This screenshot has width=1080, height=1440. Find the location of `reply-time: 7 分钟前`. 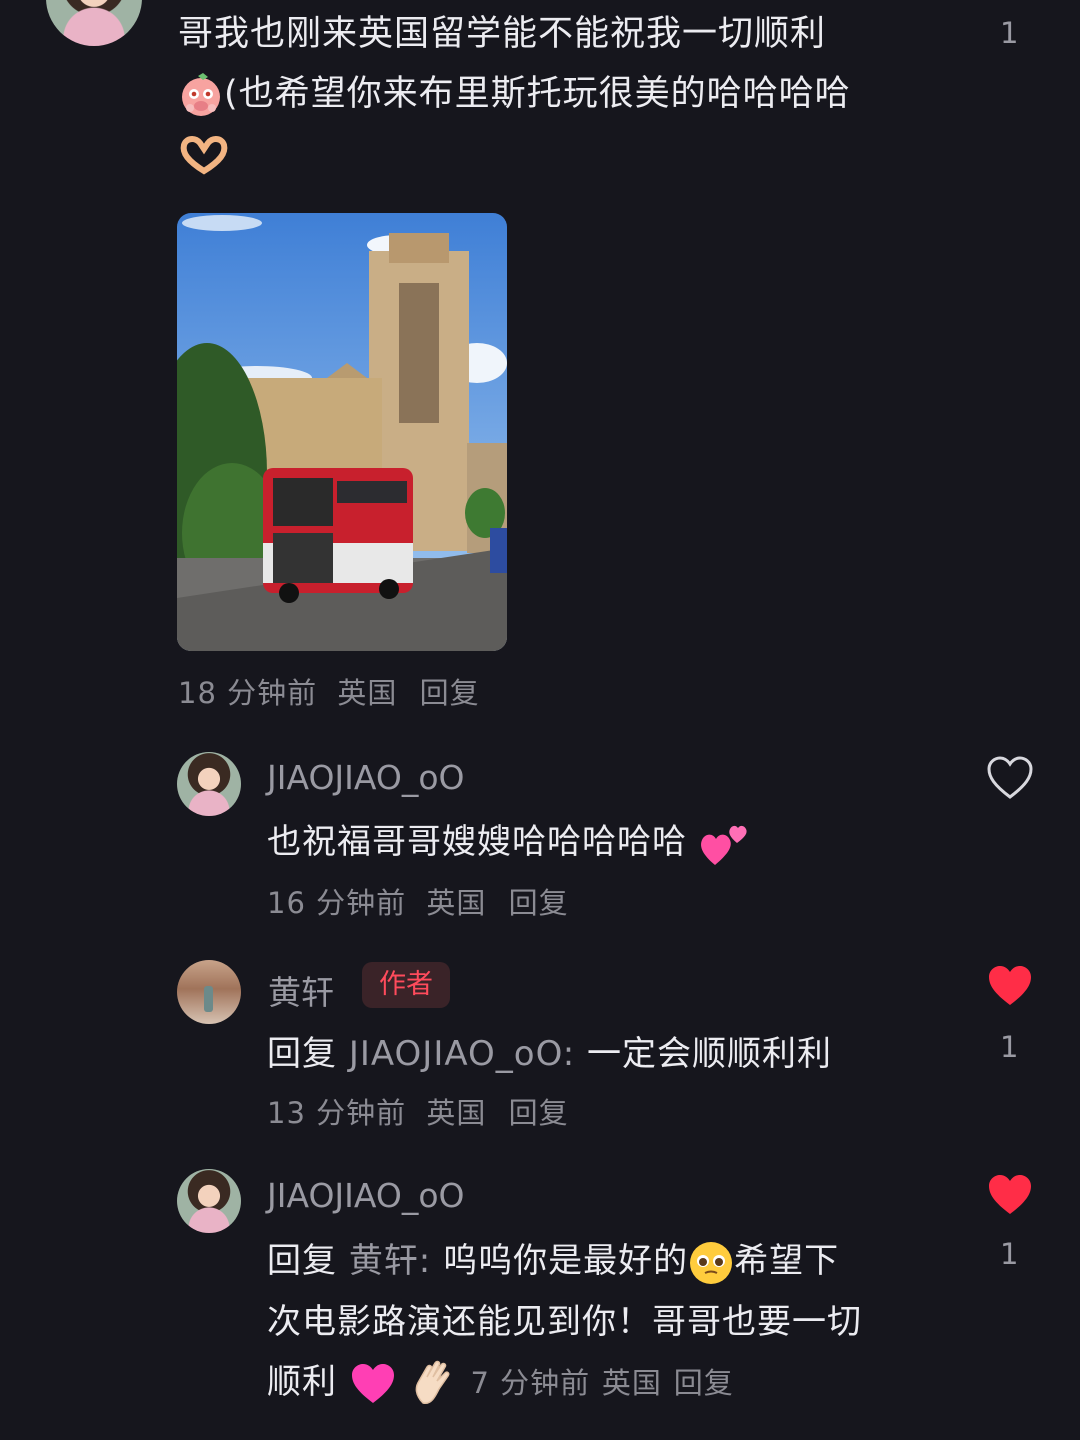

reply-time: 7 分钟前 is located at coordinates (530, 1383).